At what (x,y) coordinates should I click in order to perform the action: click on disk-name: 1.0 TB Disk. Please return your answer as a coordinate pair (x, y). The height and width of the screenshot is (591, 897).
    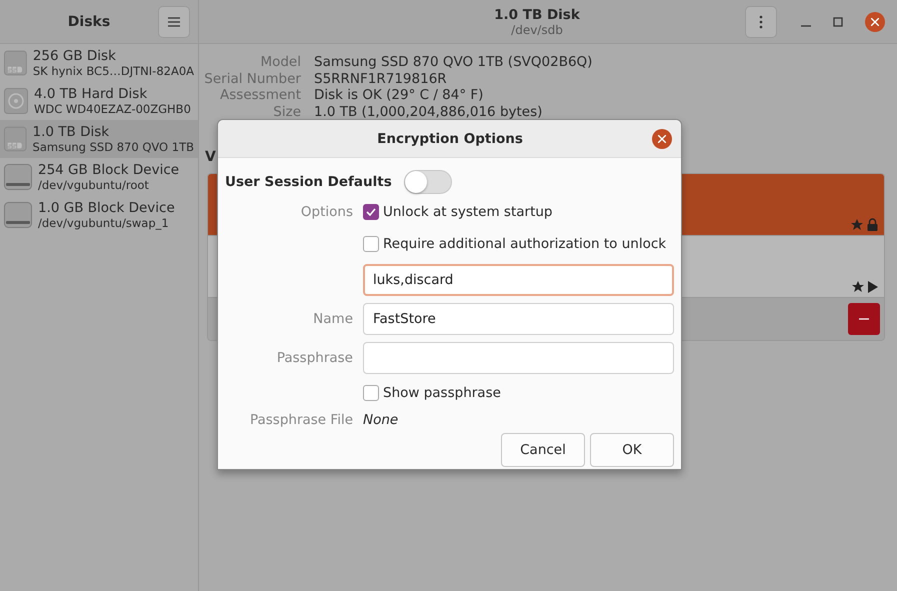
    Looking at the image, I should click on (71, 132).